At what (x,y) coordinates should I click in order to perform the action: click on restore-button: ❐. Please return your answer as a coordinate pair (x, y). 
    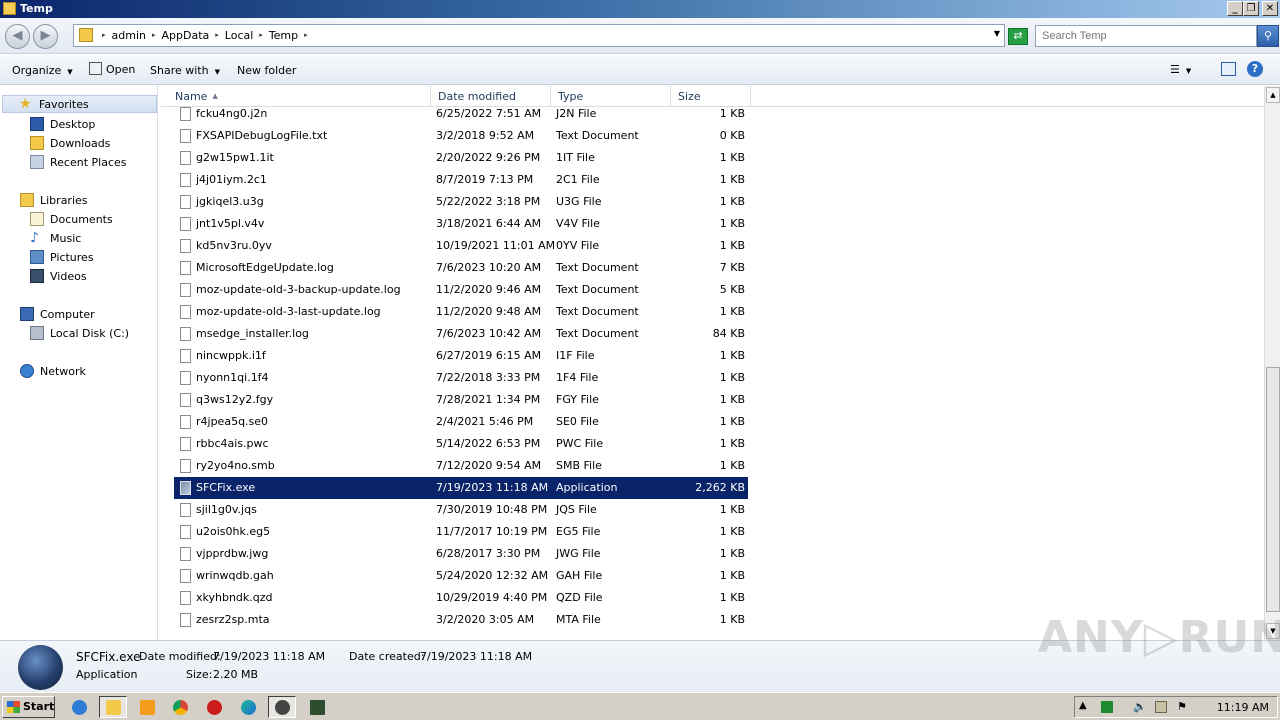
    Looking at the image, I should click on (1251, 8).